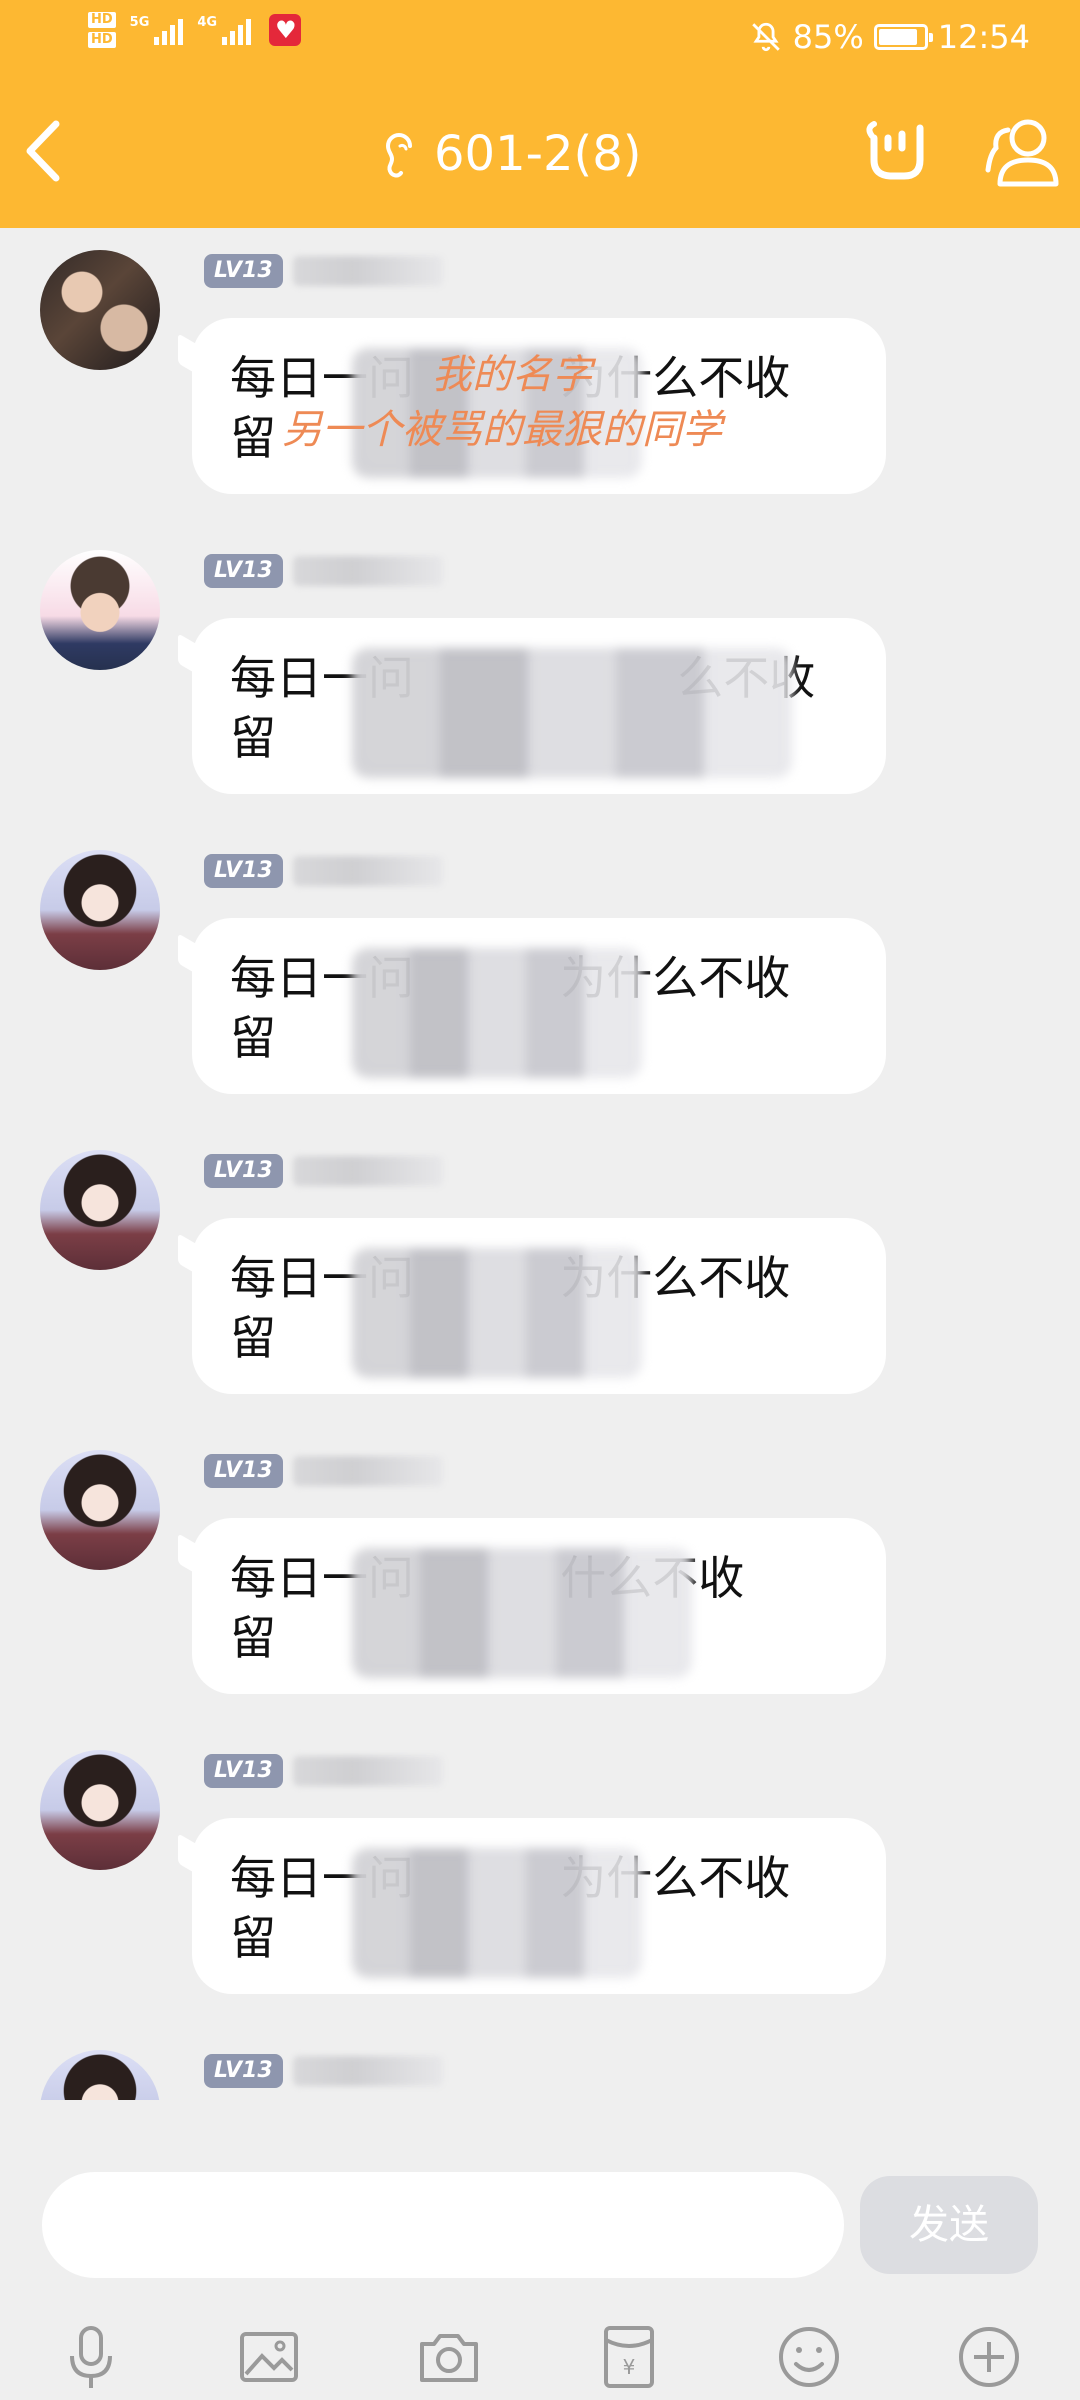 This screenshot has height=2400, width=1080. I want to click on image-button, so click(269, 2357).